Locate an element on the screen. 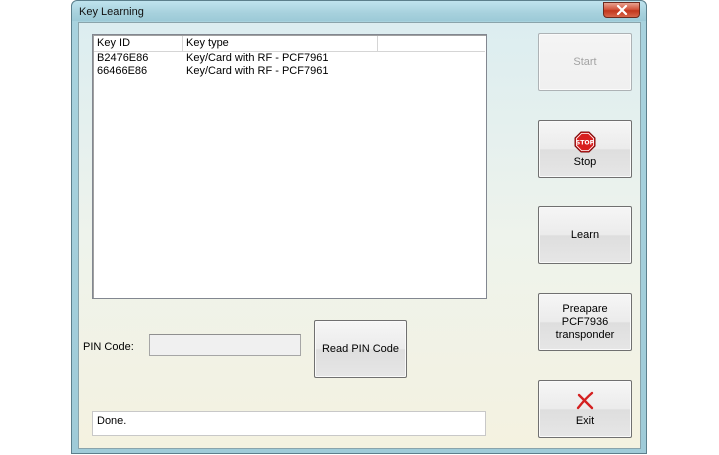  column-header-empty is located at coordinates (432, 43).